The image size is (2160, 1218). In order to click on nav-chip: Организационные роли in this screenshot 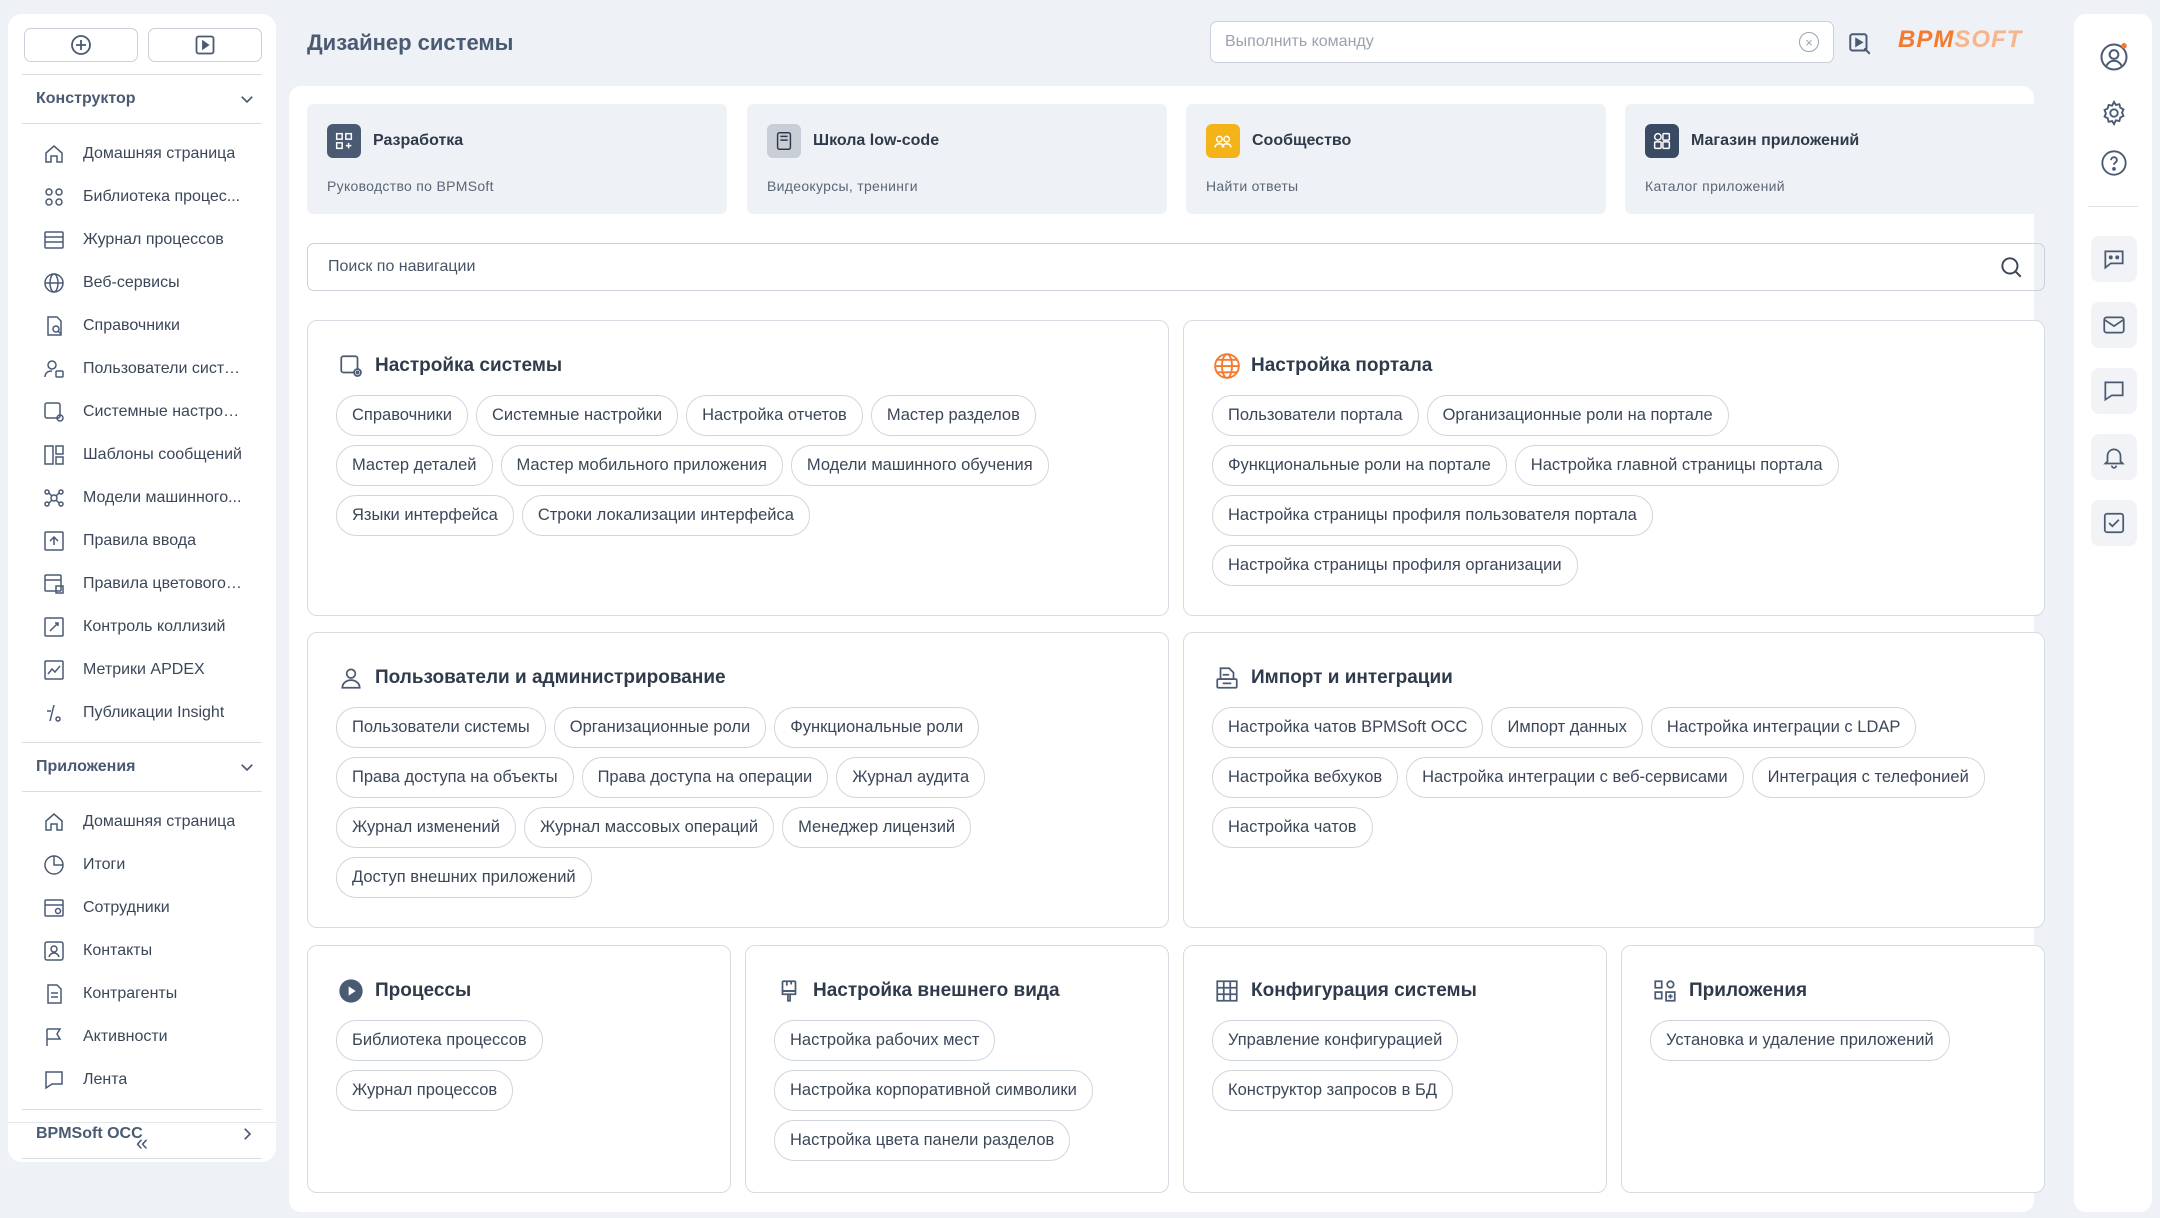, I will do `click(660, 727)`.